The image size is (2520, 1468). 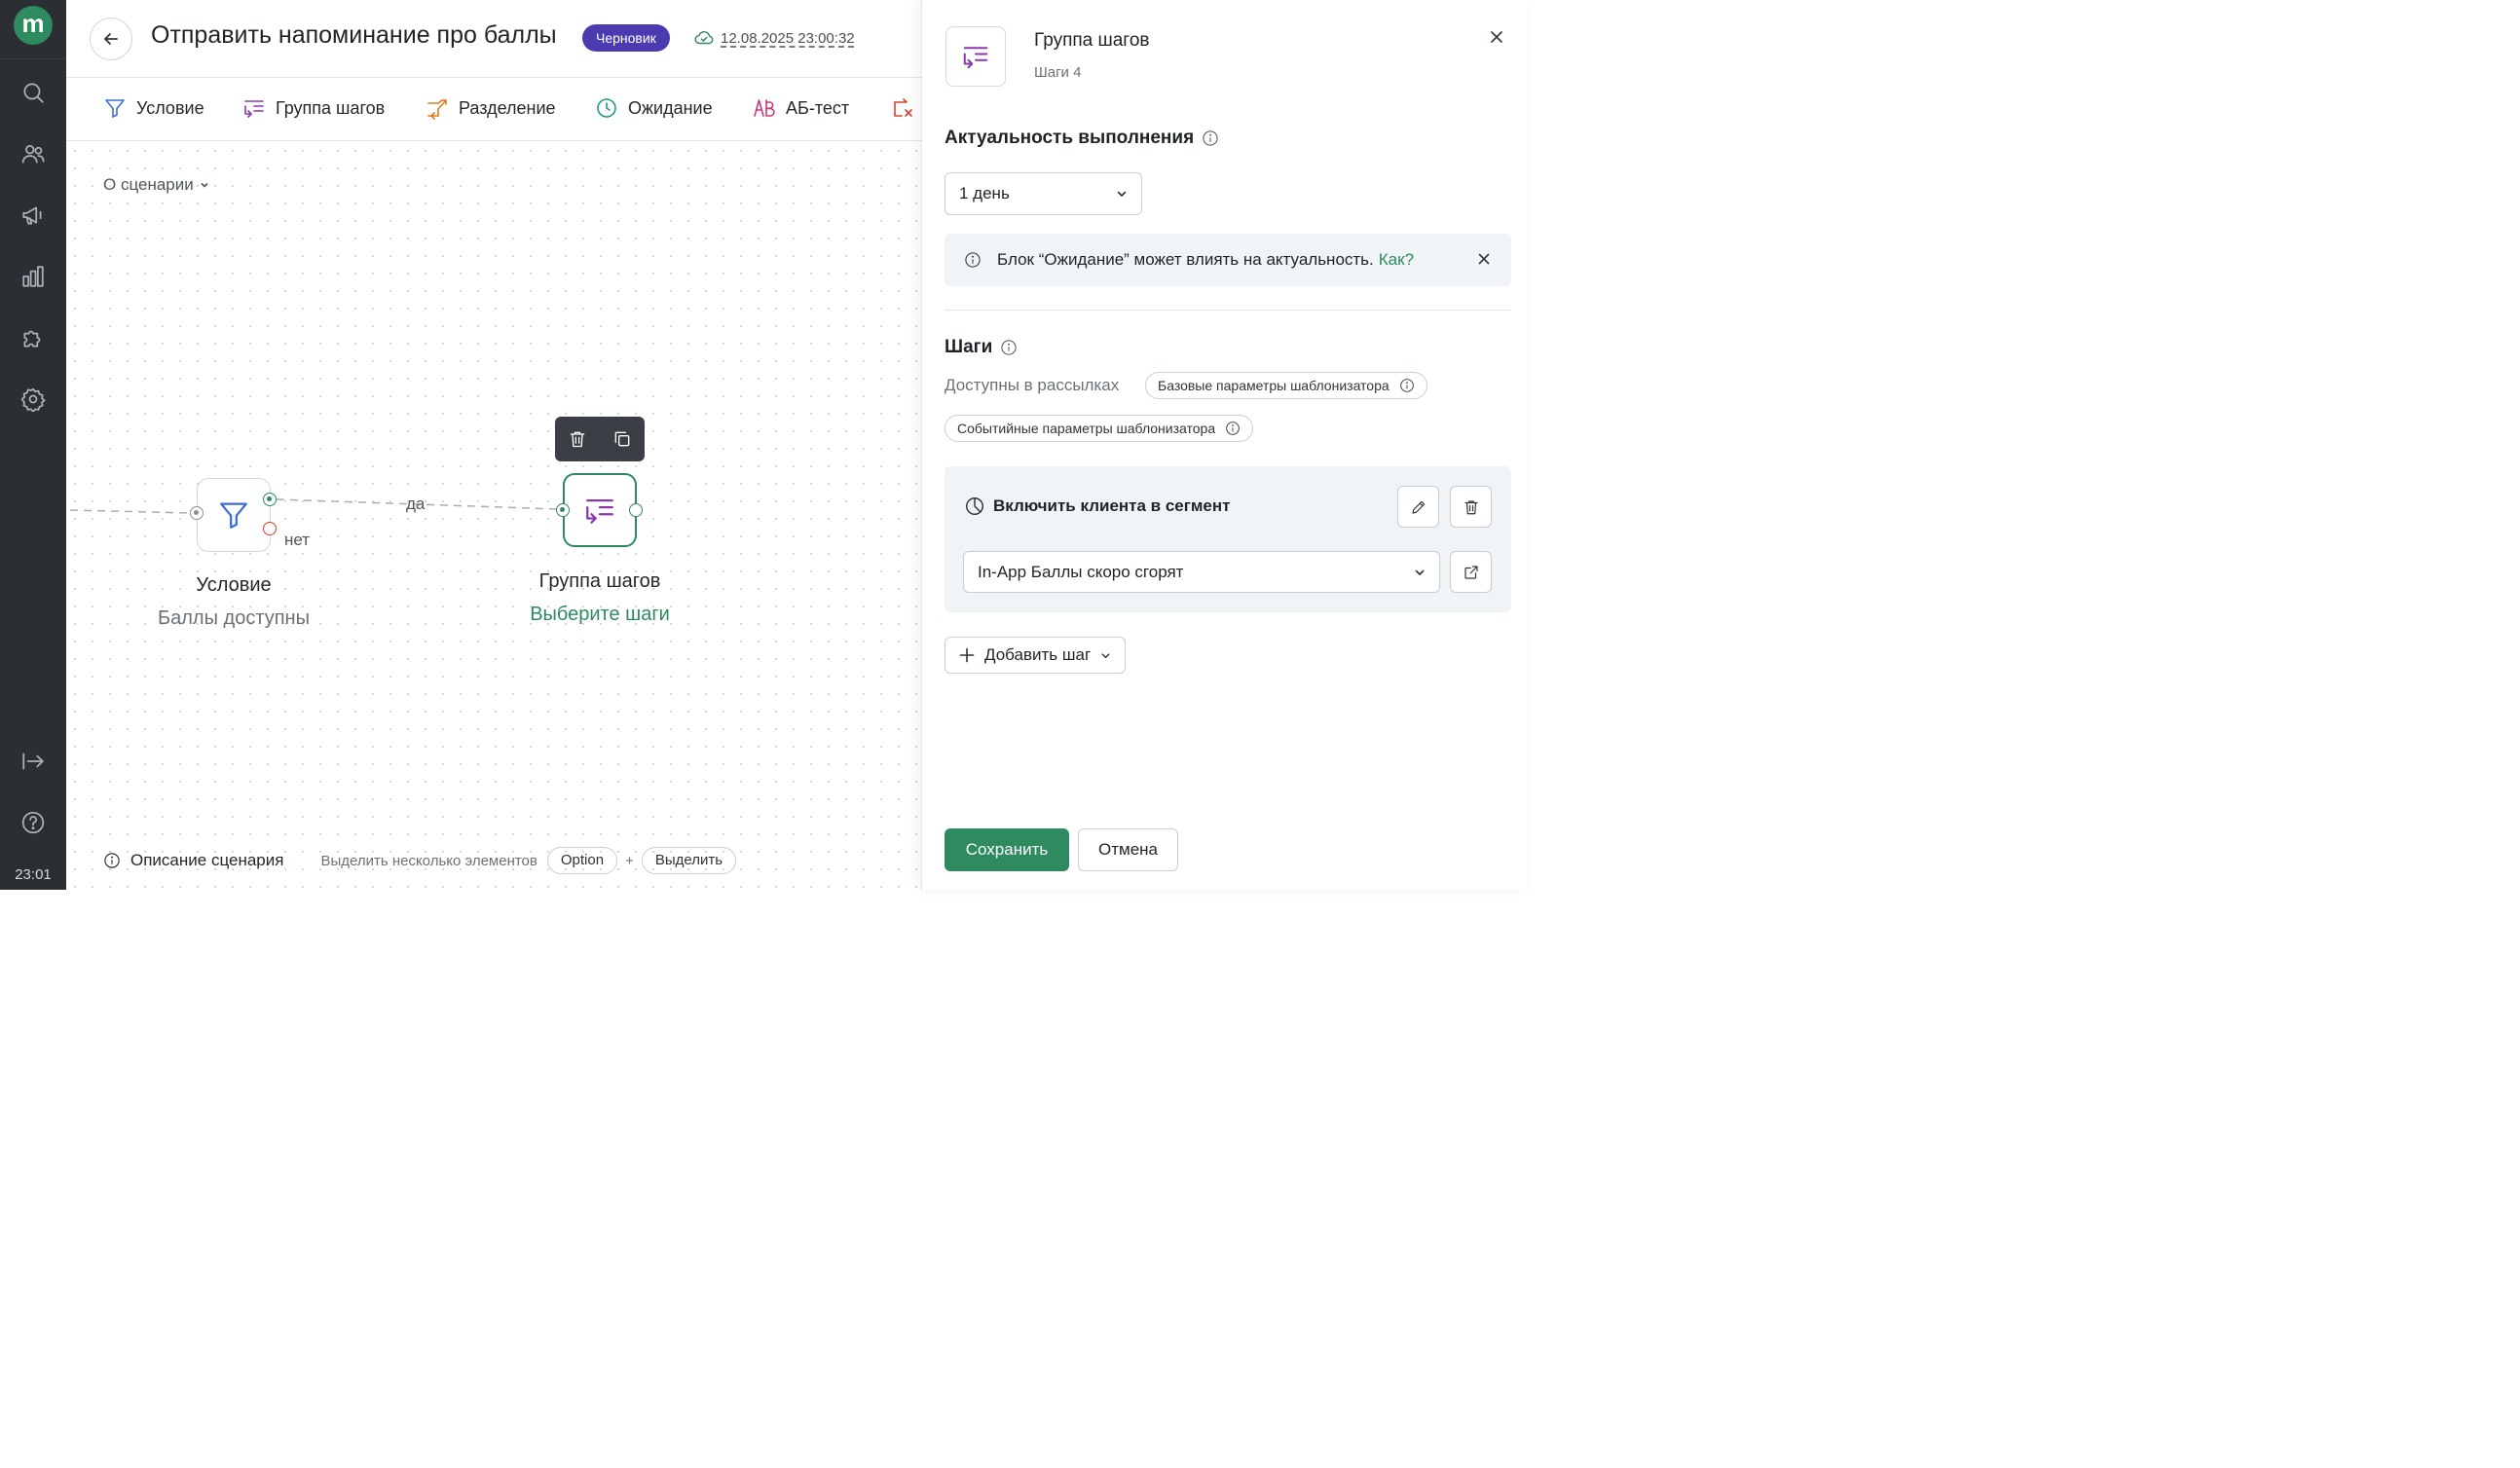 I want to click on toolbar-split-label: Разделение, so click(x=507, y=107).